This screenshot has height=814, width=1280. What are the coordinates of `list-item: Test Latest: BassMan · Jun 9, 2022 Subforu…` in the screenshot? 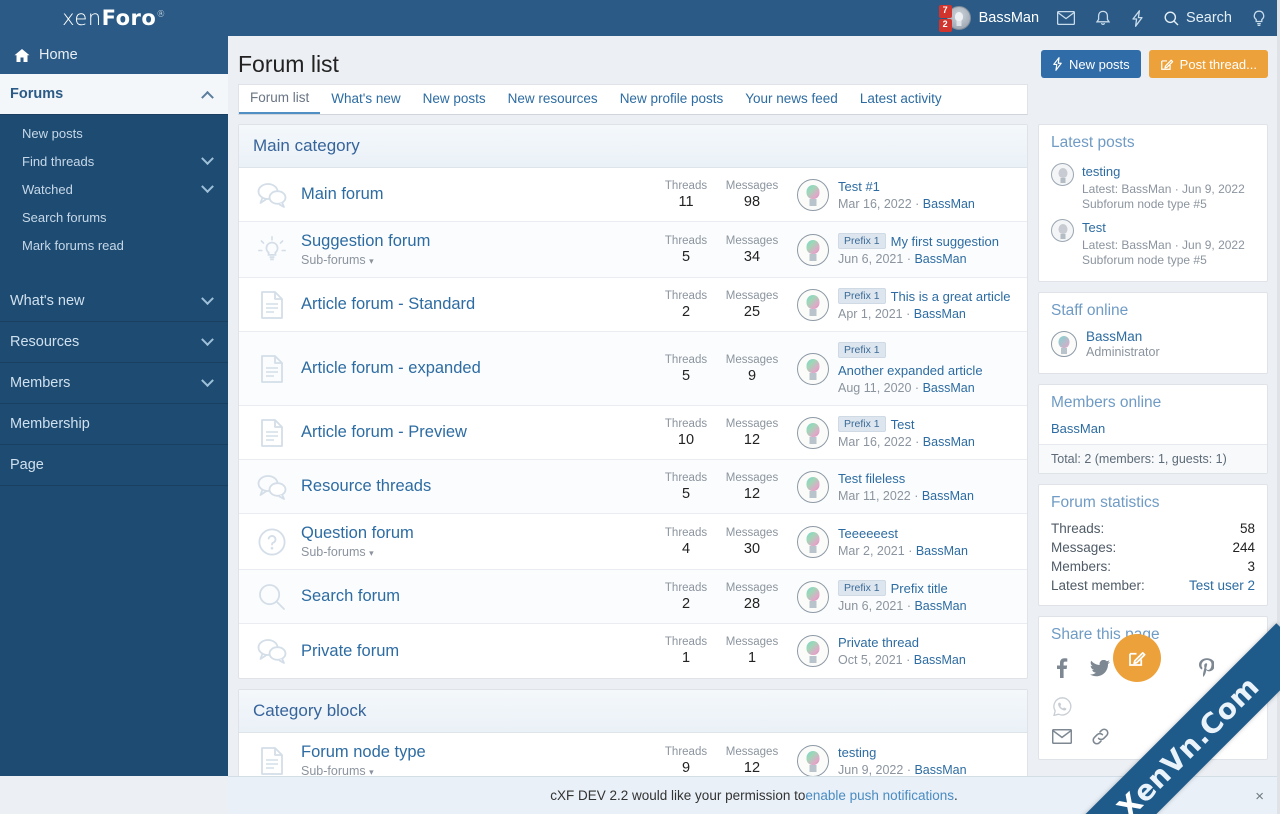 It's located at (1153, 243).